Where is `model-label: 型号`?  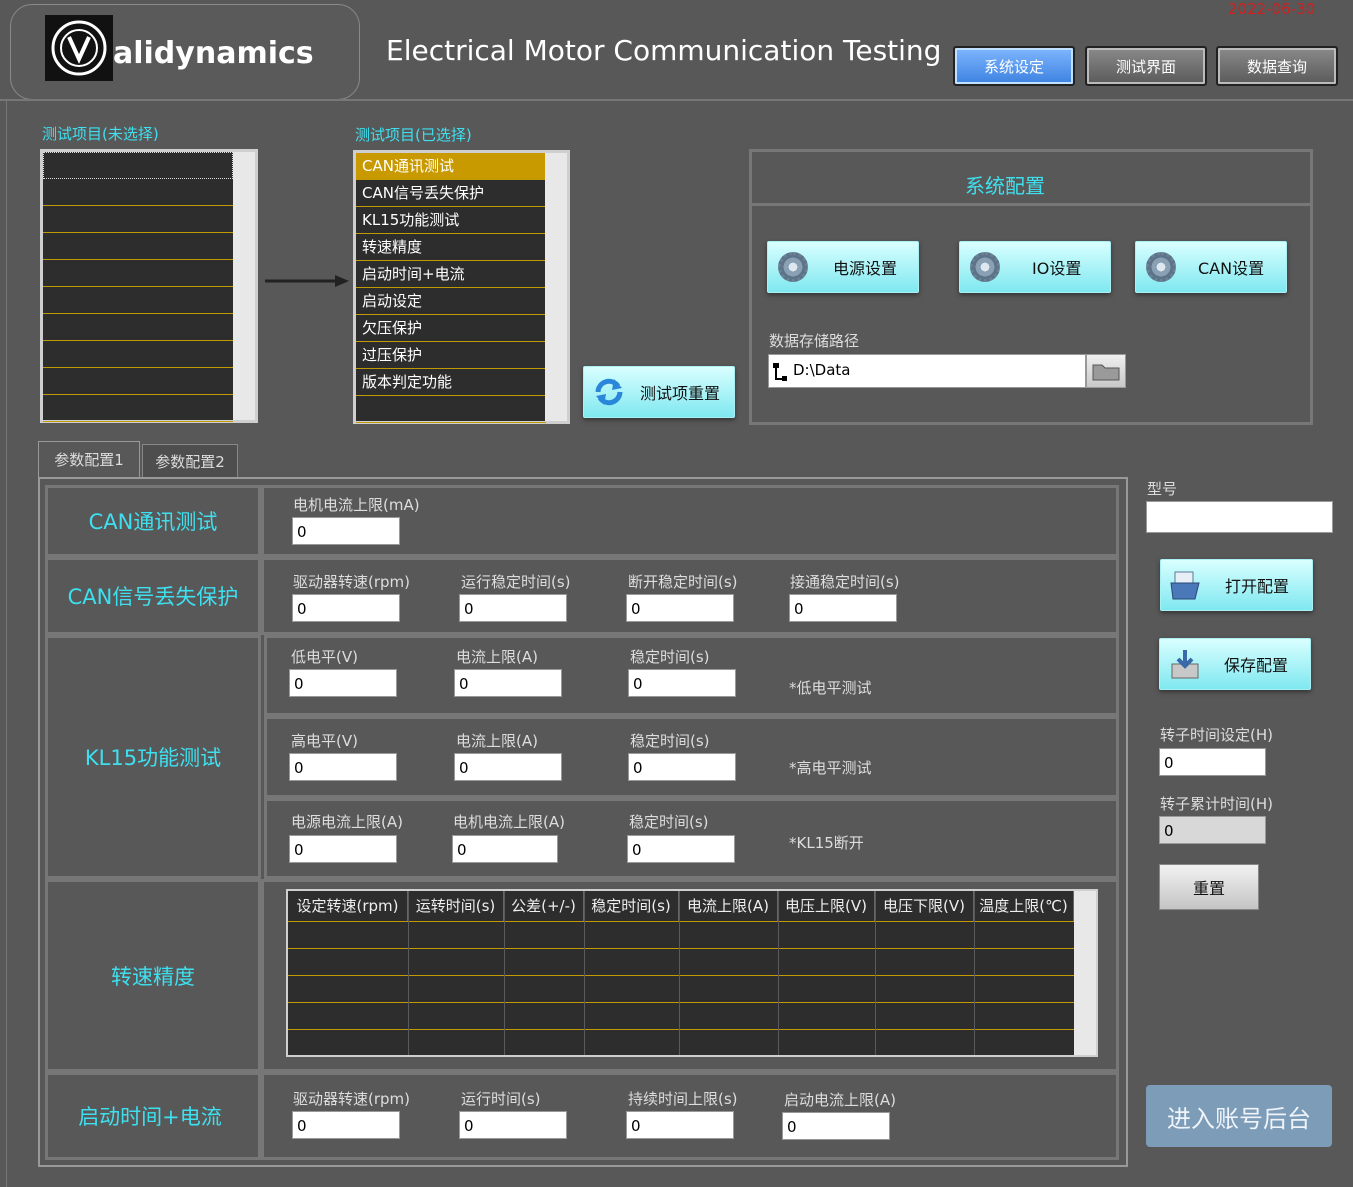
model-label: 型号 is located at coordinates (1162, 489).